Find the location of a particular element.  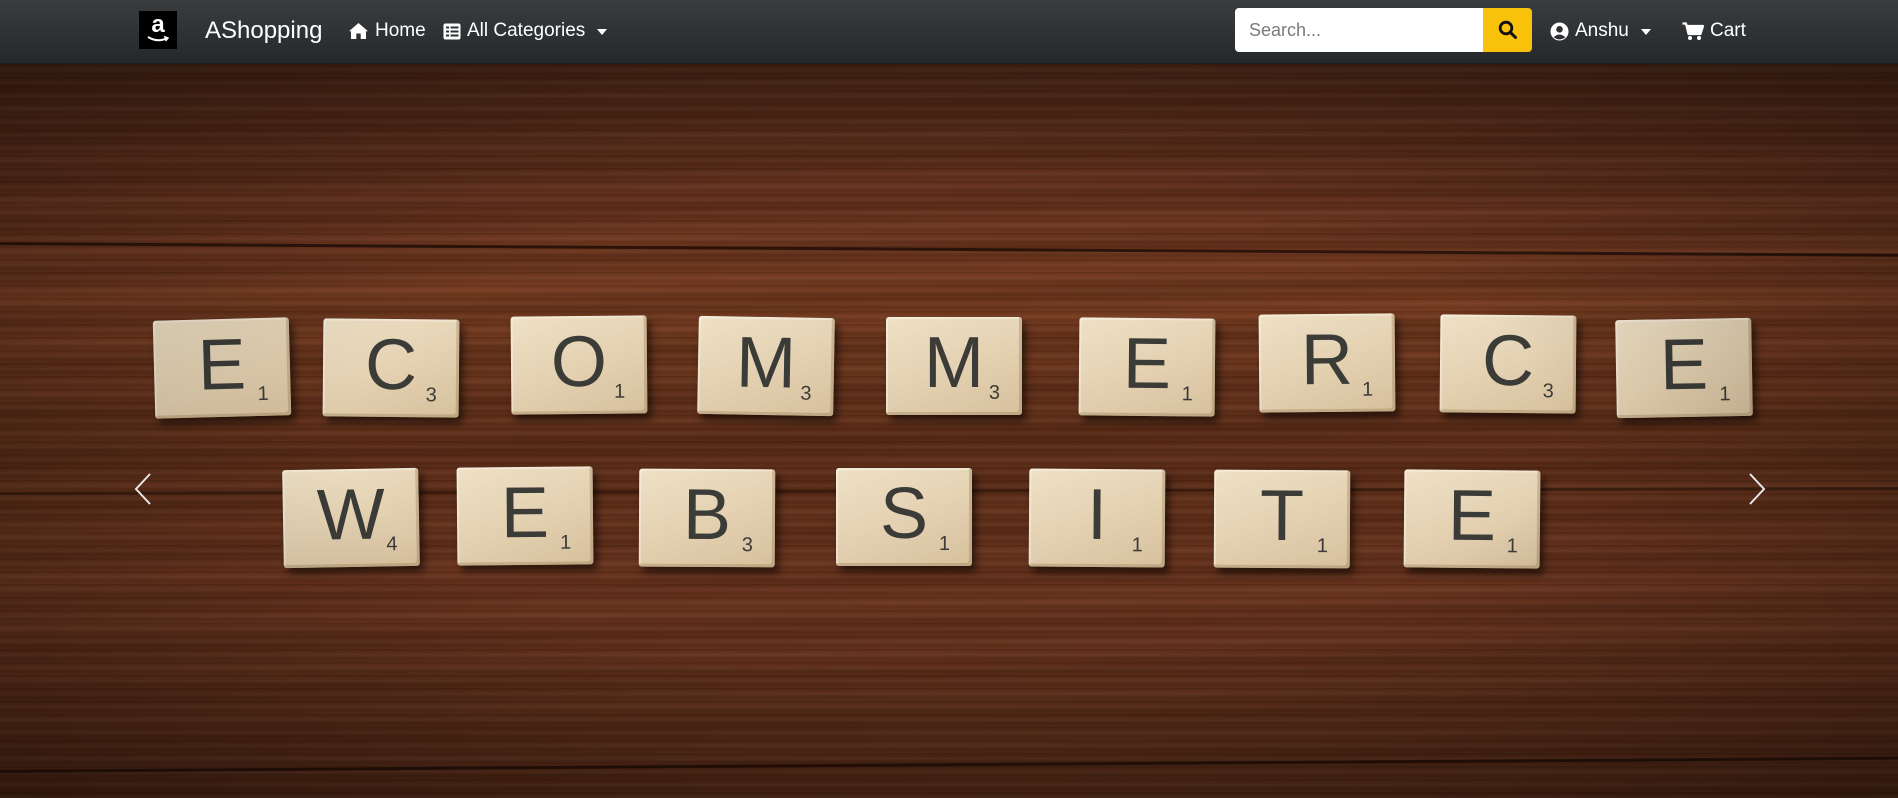

user-name-label: Anshu is located at coordinates (1602, 30).